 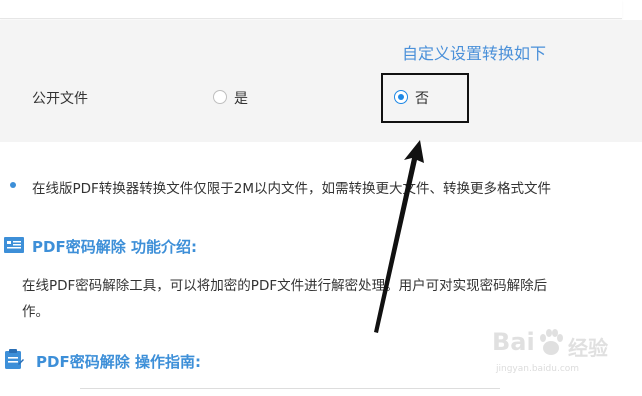 I want to click on annotation-arrow-icon, so click(x=399, y=236).